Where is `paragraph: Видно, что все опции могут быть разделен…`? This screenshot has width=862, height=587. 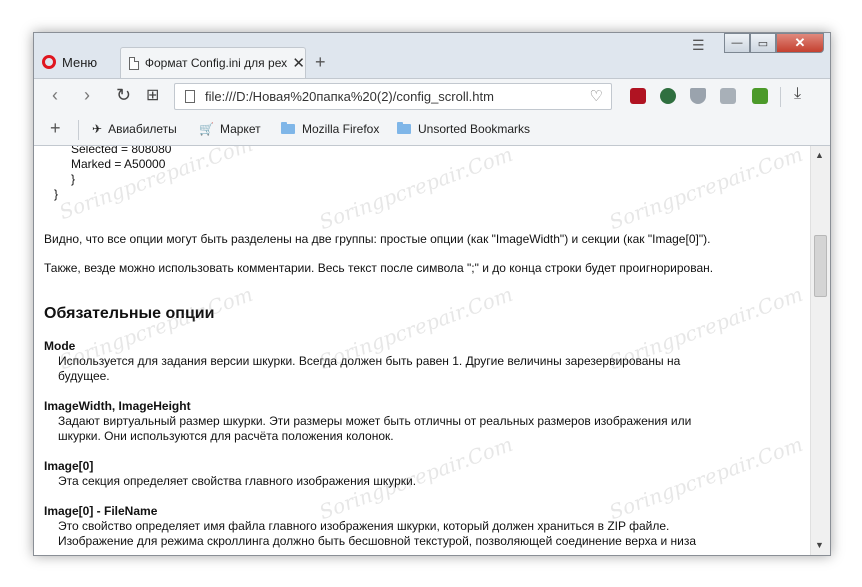 paragraph: Видно, что все опции могут быть разделен… is located at coordinates (377, 239).